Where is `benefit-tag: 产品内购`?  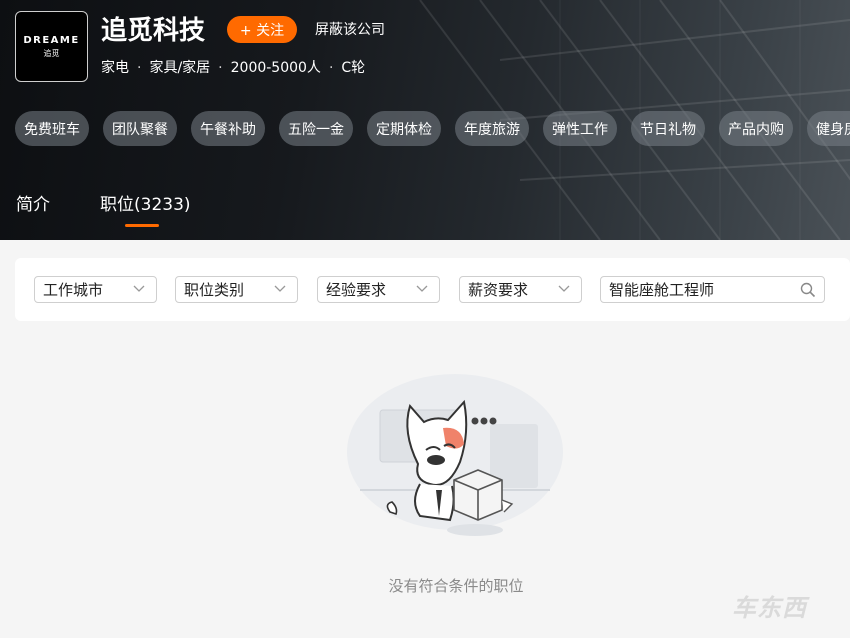 benefit-tag: 产品内购 is located at coordinates (756, 128).